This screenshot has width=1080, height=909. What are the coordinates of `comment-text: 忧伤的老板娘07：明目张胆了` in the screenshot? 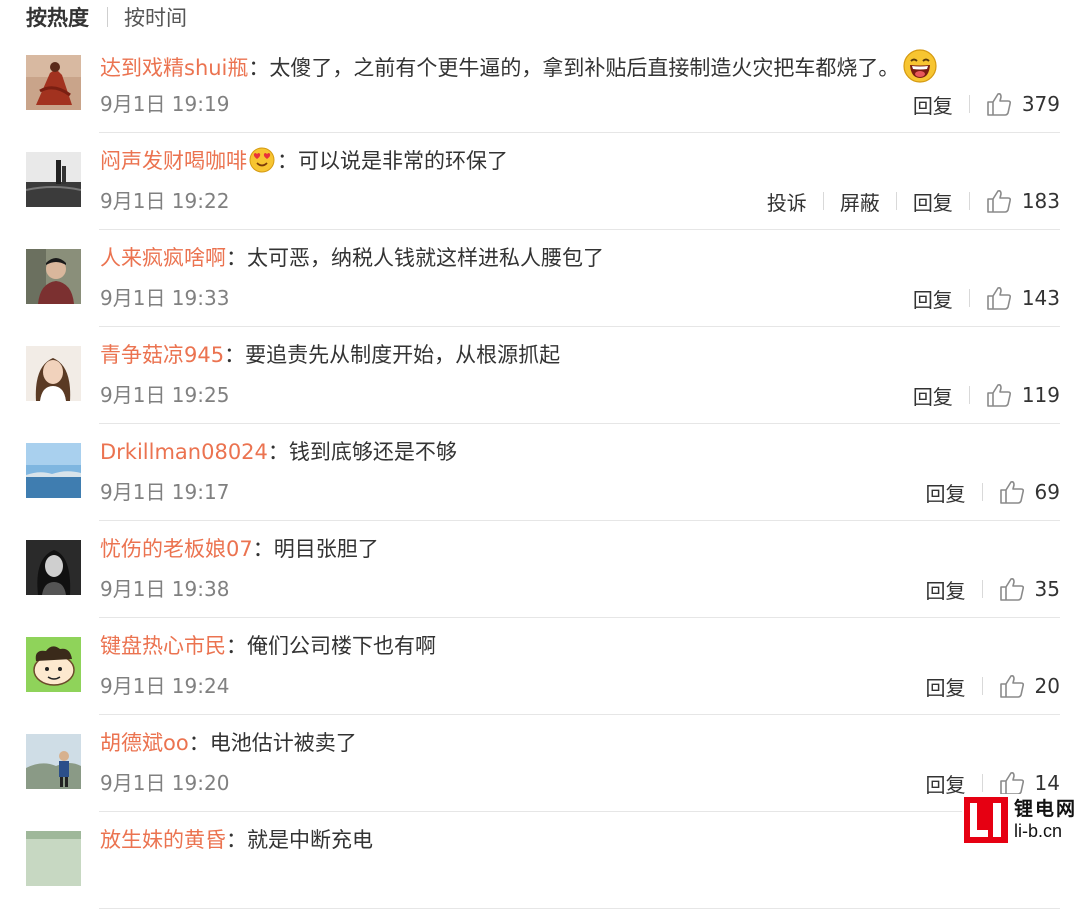 It's located at (239, 549).